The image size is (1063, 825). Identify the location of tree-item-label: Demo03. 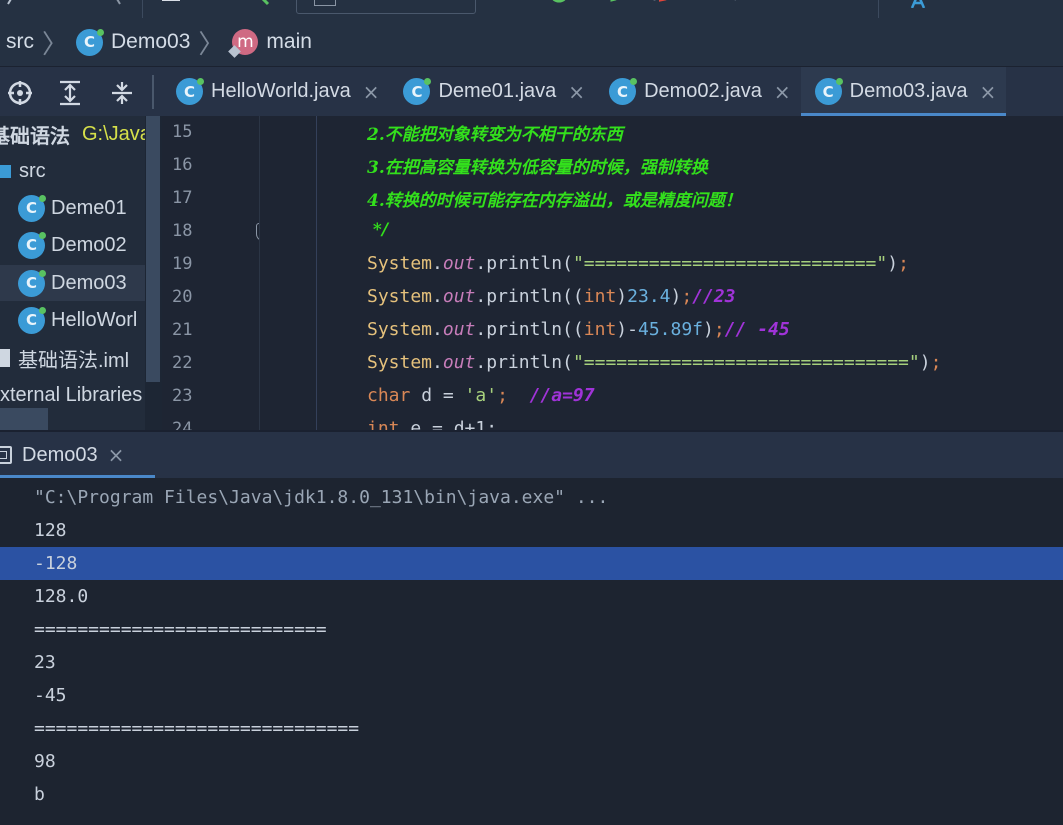
(89, 282).